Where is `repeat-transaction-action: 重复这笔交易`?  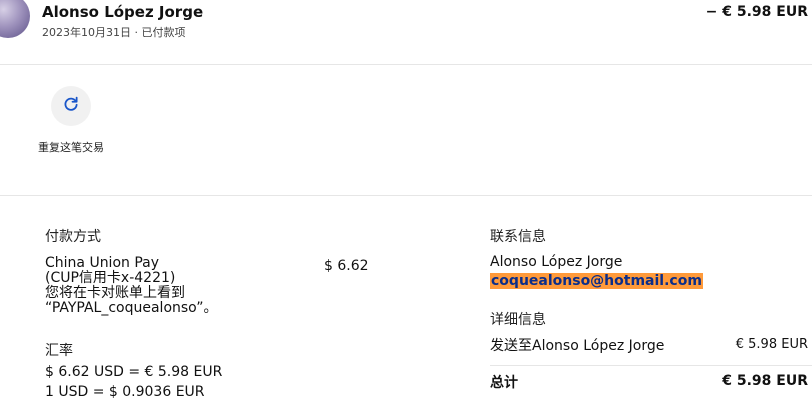
repeat-transaction-action: 重复这笔交易 is located at coordinates (71, 120).